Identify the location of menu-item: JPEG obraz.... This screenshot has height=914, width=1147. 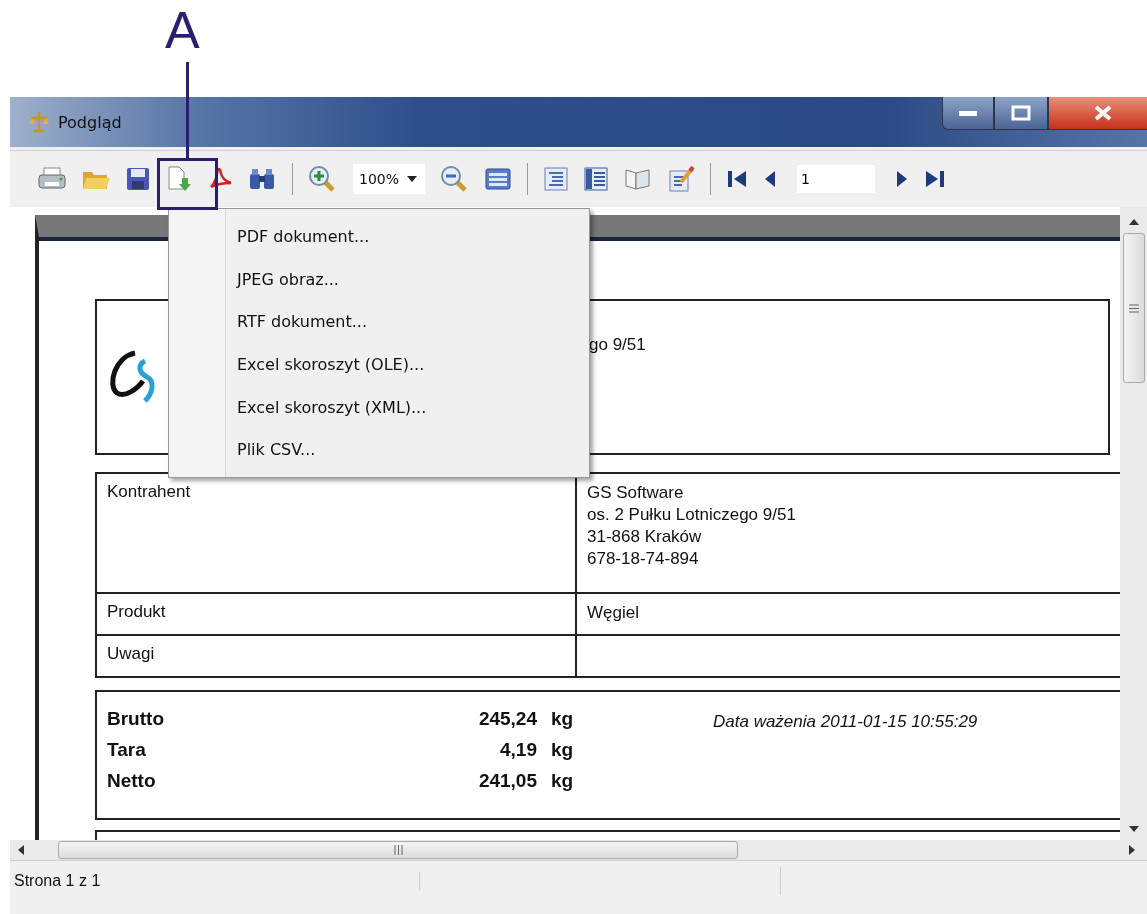
(379, 279).